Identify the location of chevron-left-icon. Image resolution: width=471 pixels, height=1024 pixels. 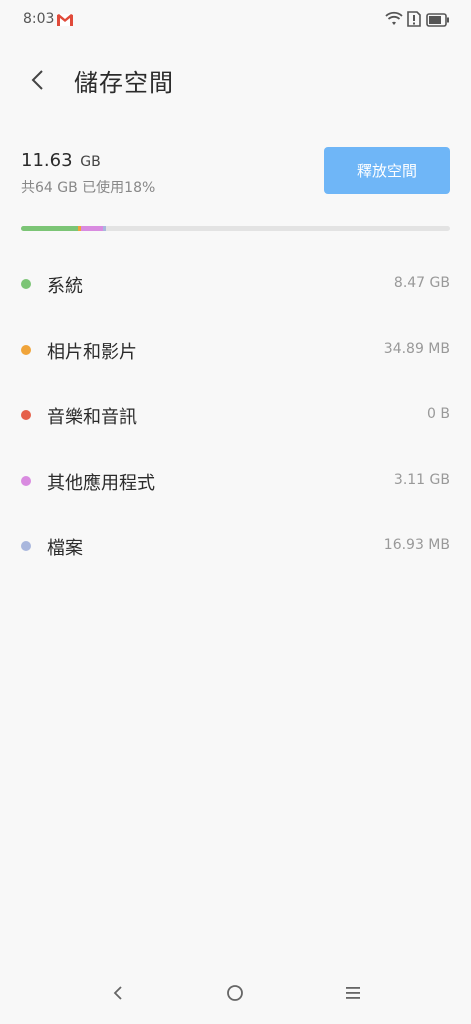
(37, 80).